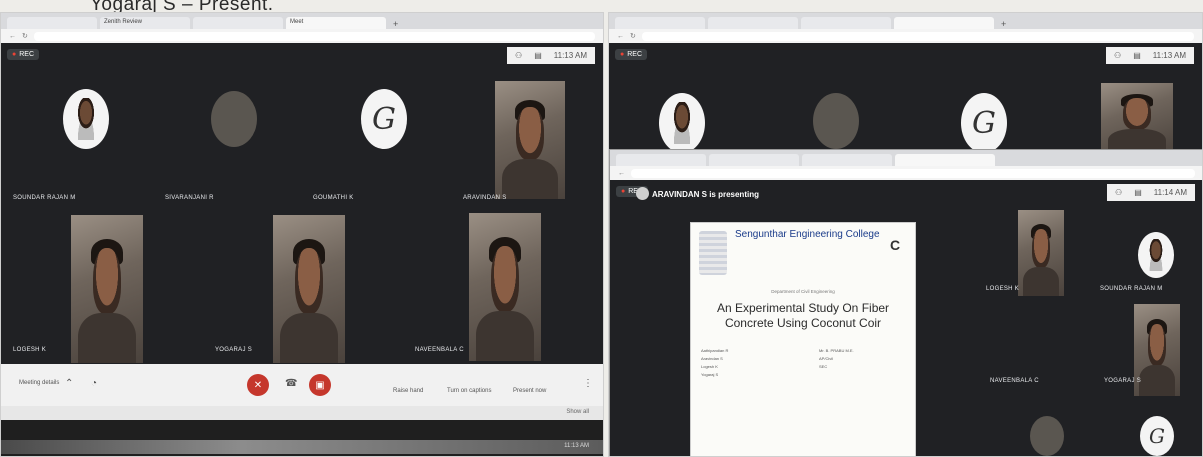 The width and height of the screenshot is (1203, 457). I want to click on accreditation-icon: C, so click(895, 245).